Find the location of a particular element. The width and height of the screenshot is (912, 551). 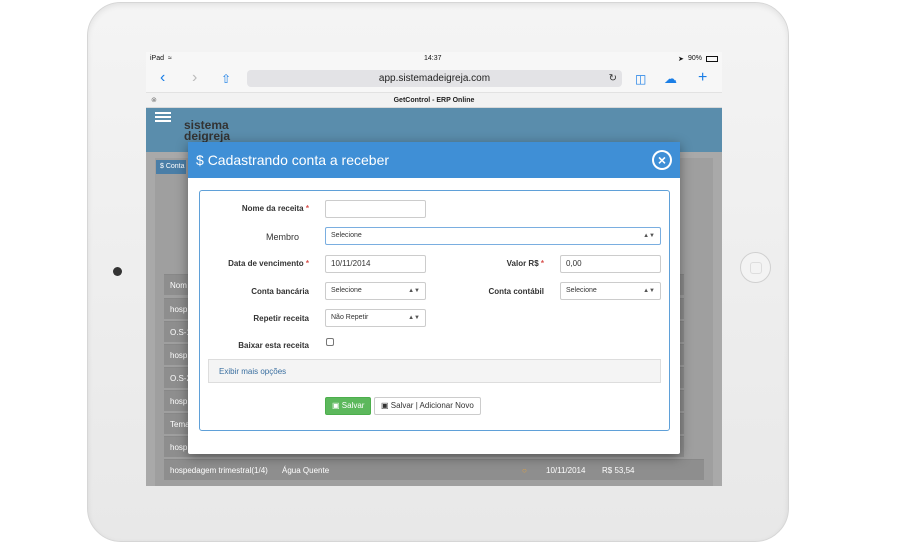

vencimento-input: 10/11/2014 is located at coordinates (375, 264).